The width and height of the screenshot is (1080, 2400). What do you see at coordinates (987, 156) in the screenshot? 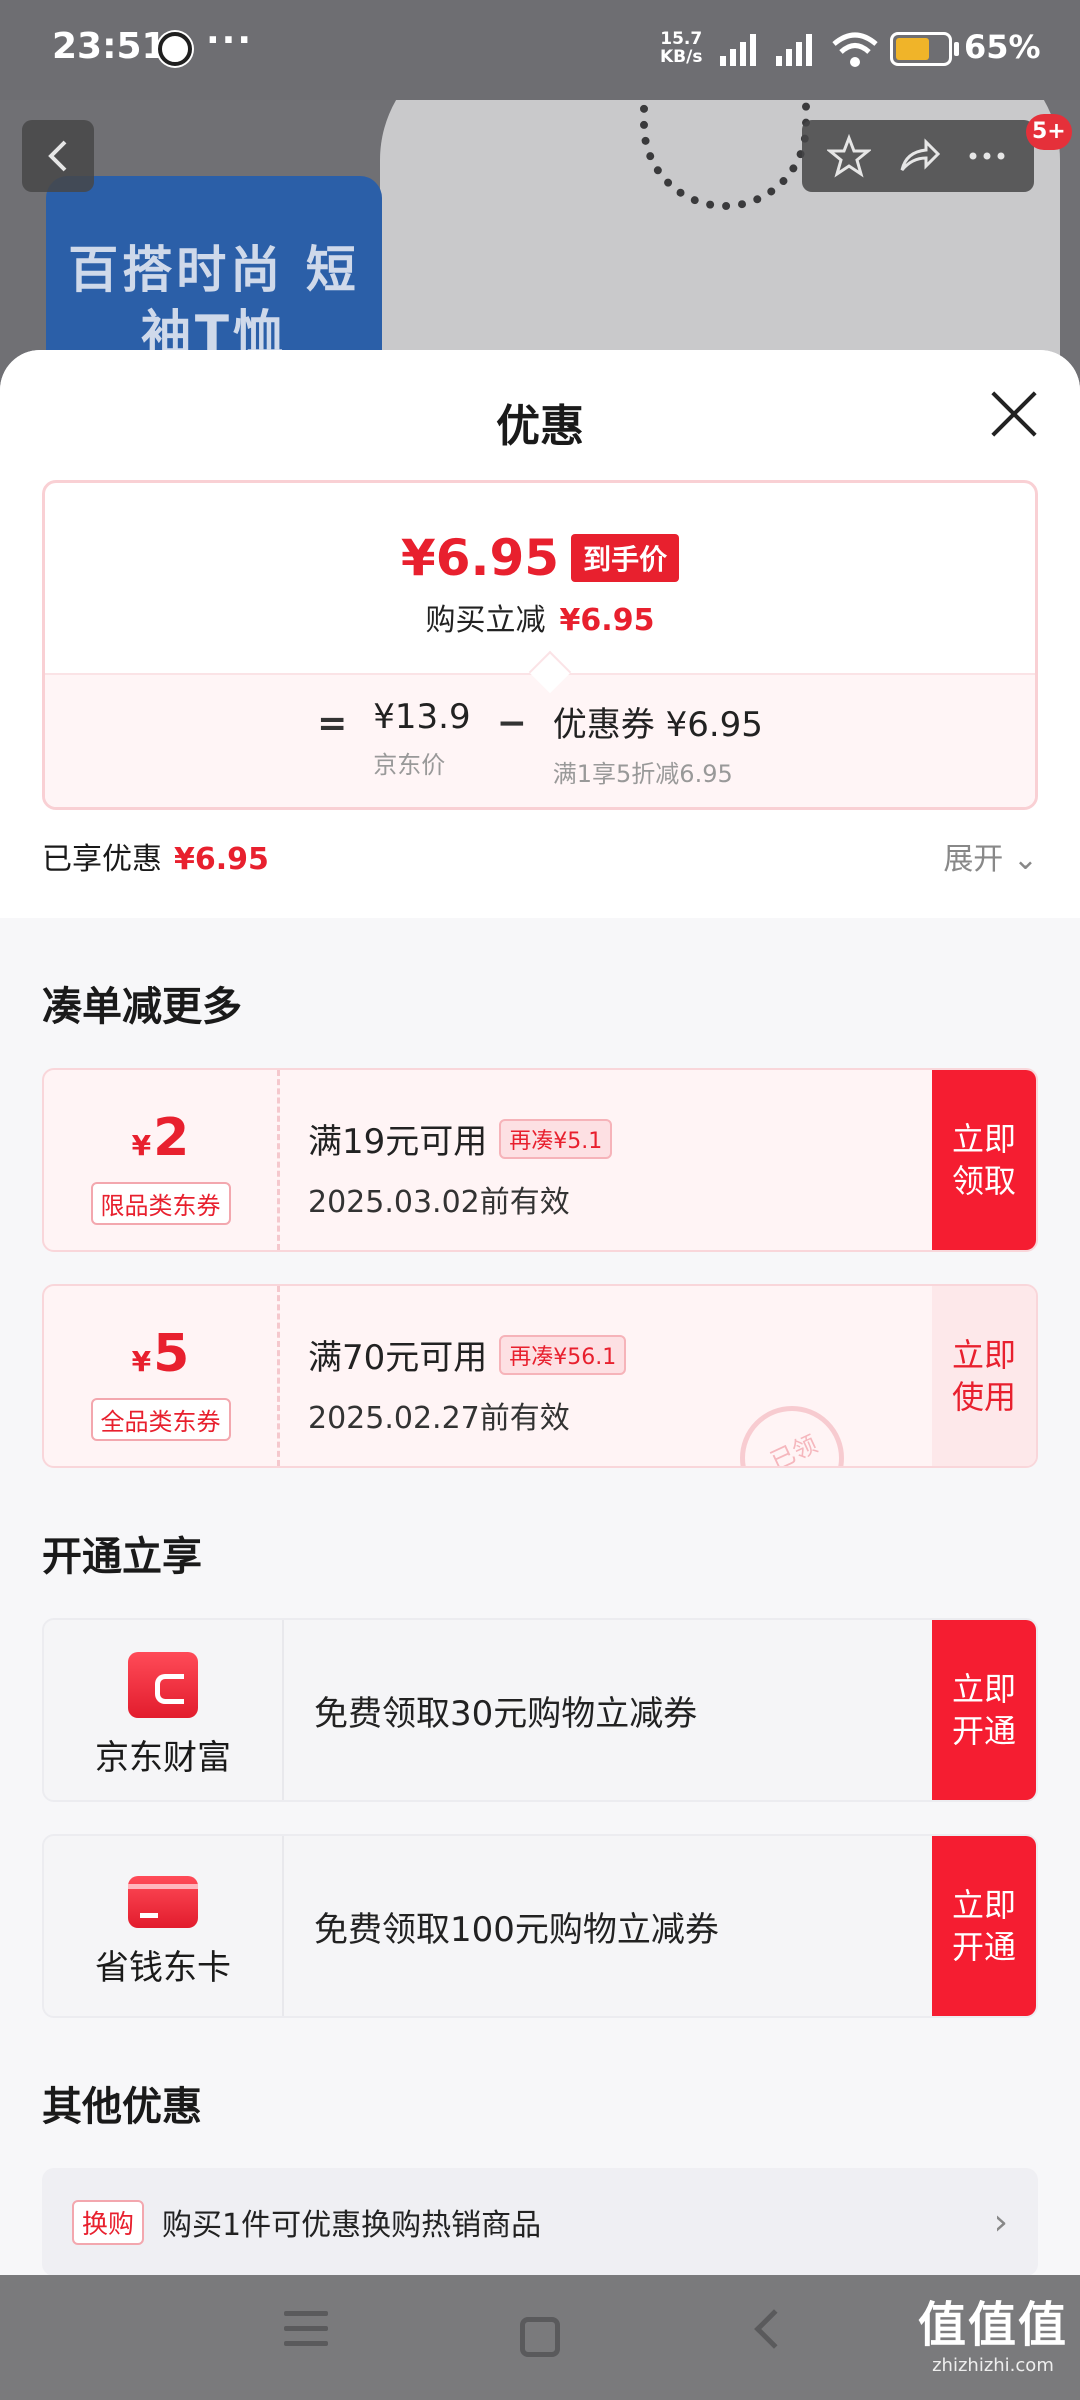
I see `more-icon` at bounding box center [987, 156].